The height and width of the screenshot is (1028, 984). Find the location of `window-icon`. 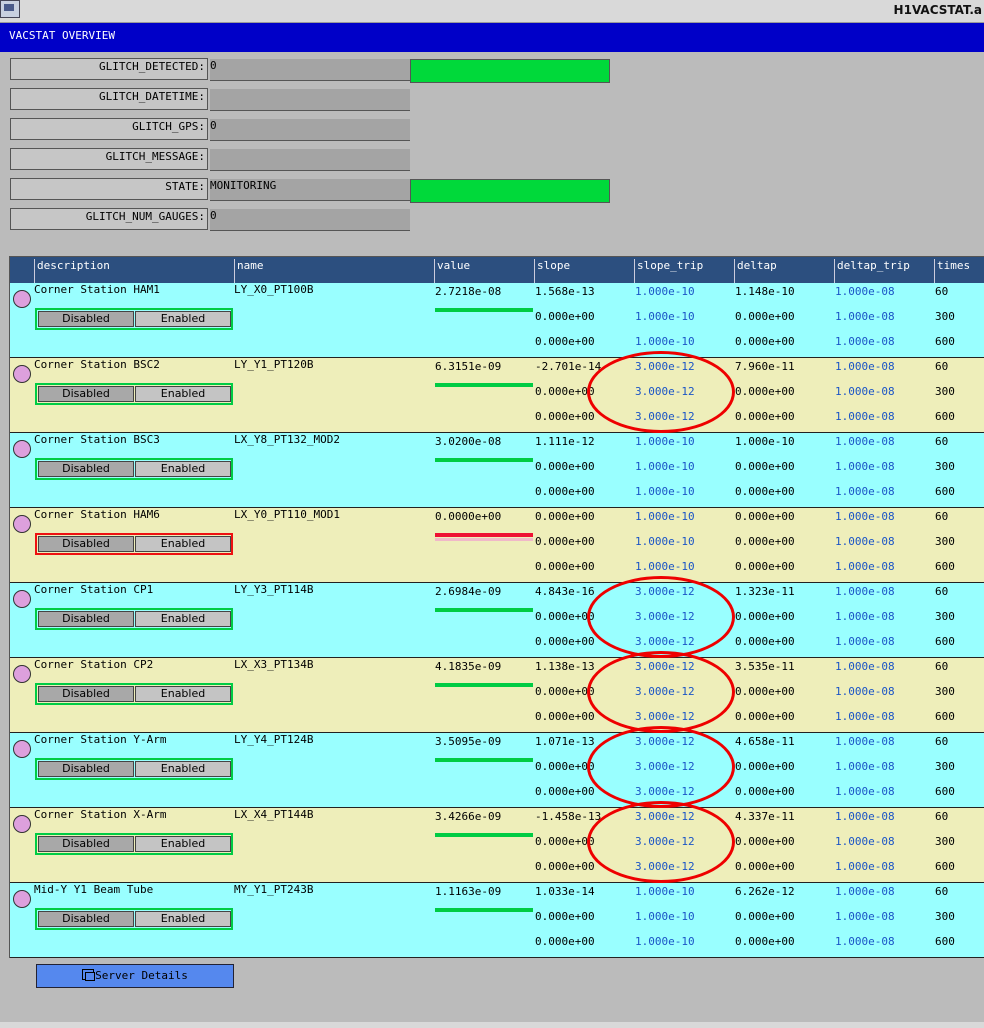

window-icon is located at coordinates (10, 9).